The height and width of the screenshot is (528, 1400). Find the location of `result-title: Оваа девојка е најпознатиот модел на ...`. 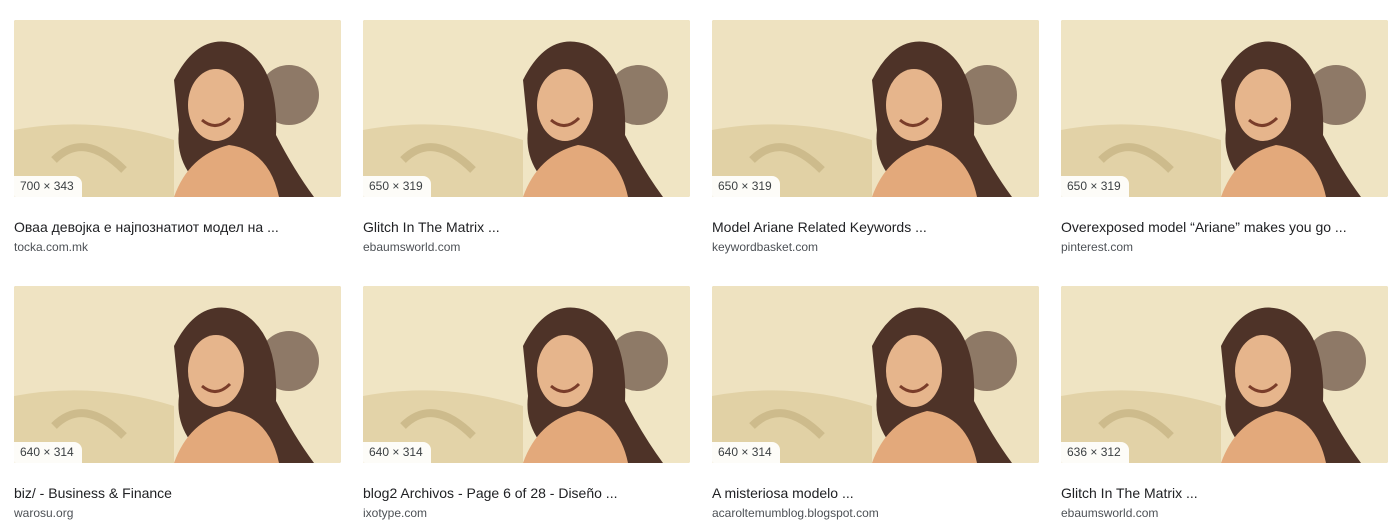

result-title: Оваа девојка е најпознатиот модел на ... is located at coordinates (177, 227).